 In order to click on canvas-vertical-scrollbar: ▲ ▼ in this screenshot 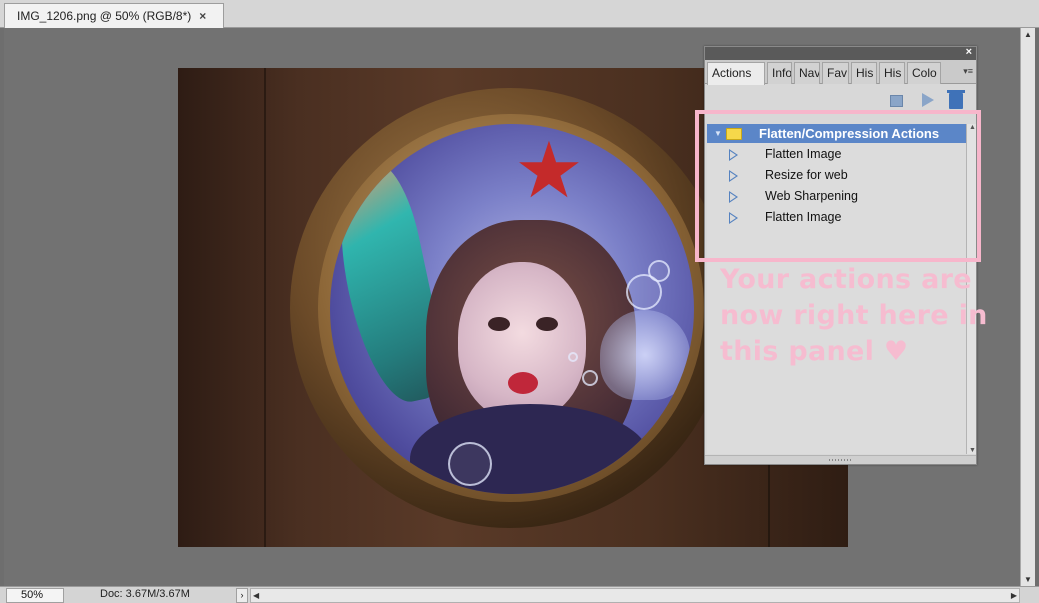, I will do `click(1027, 307)`.